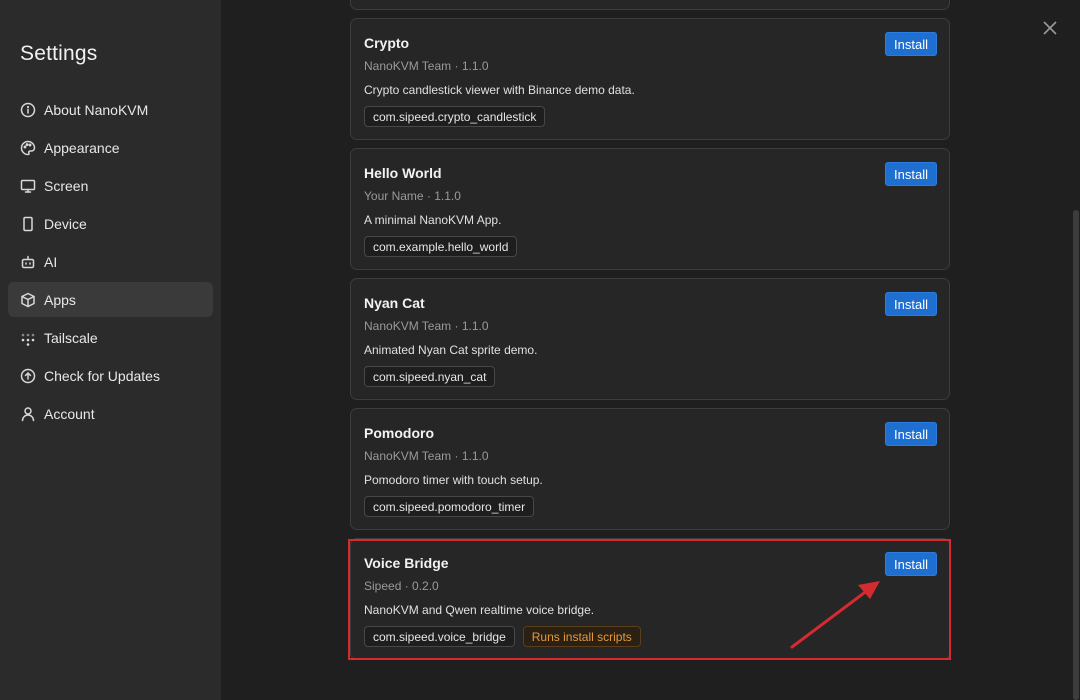 The width and height of the screenshot is (1080, 700). I want to click on sidebar-item-appearance: Appearance, so click(110, 147).